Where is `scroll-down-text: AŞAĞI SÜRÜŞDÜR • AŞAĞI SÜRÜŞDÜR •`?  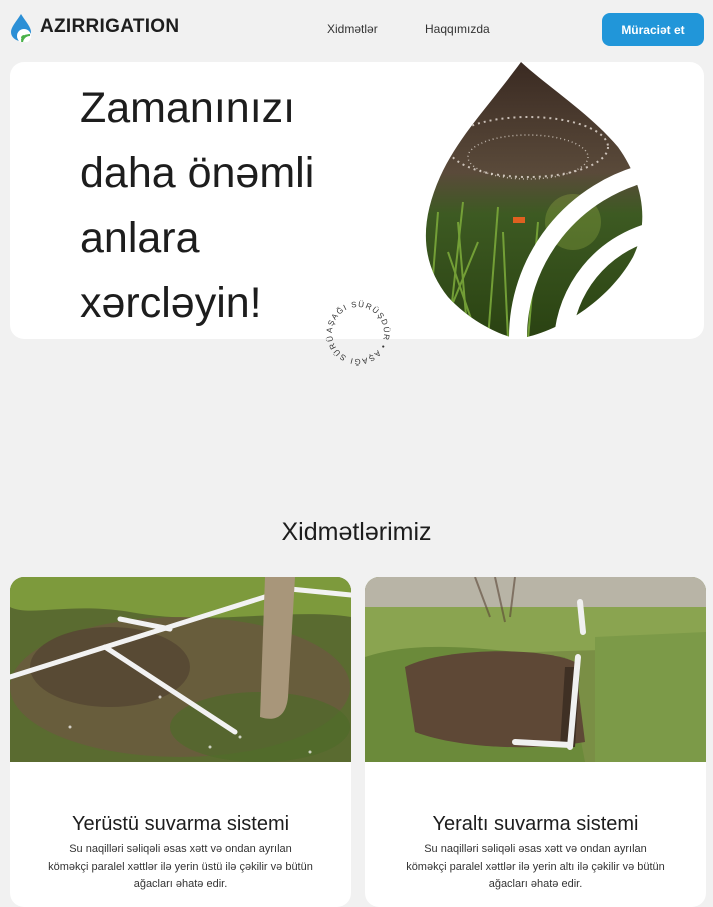 scroll-down-text: AŞAĞI SÜRÜŞDÜR • AŞAĞI SÜRÜŞDÜR • is located at coordinates (356, 331).